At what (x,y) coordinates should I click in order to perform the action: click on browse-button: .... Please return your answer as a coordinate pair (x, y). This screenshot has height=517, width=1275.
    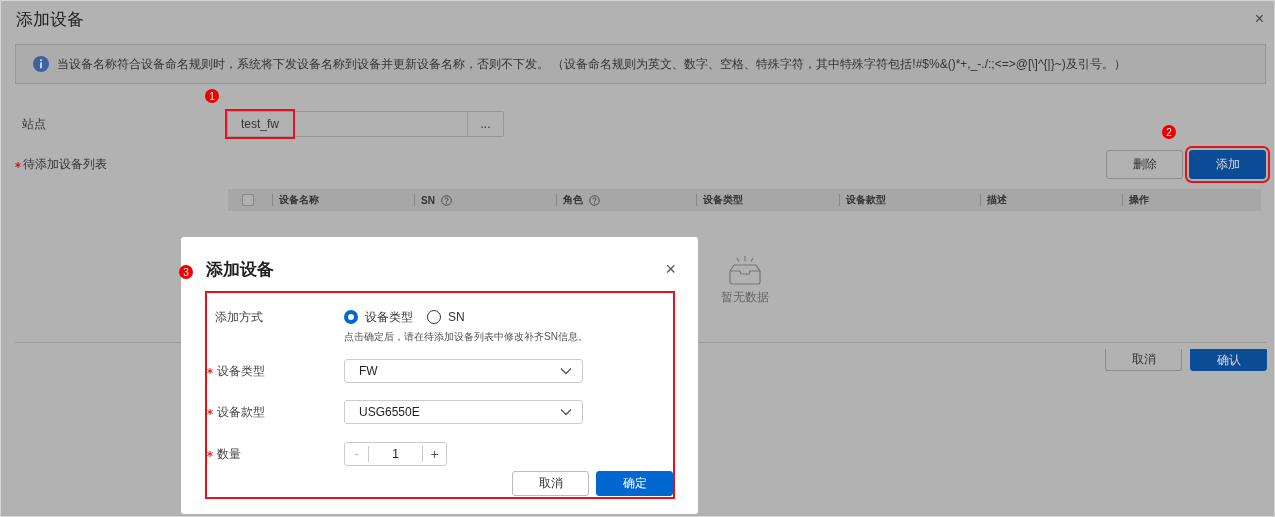
    Looking at the image, I should click on (486, 124).